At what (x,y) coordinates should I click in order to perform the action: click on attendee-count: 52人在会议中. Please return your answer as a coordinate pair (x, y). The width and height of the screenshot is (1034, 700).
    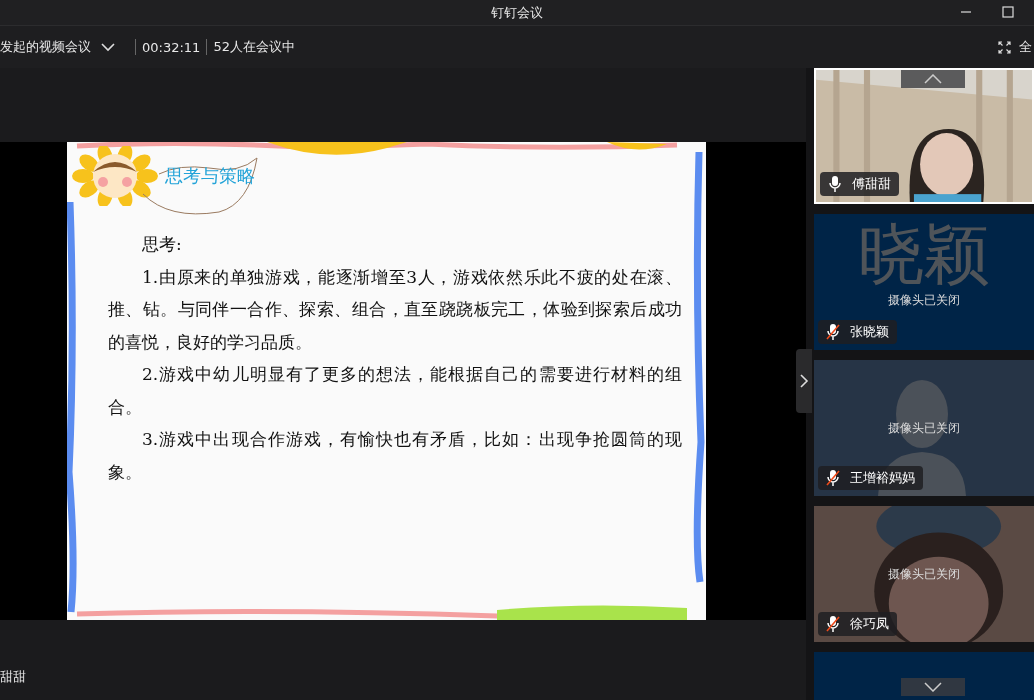
    Looking at the image, I should click on (254, 47).